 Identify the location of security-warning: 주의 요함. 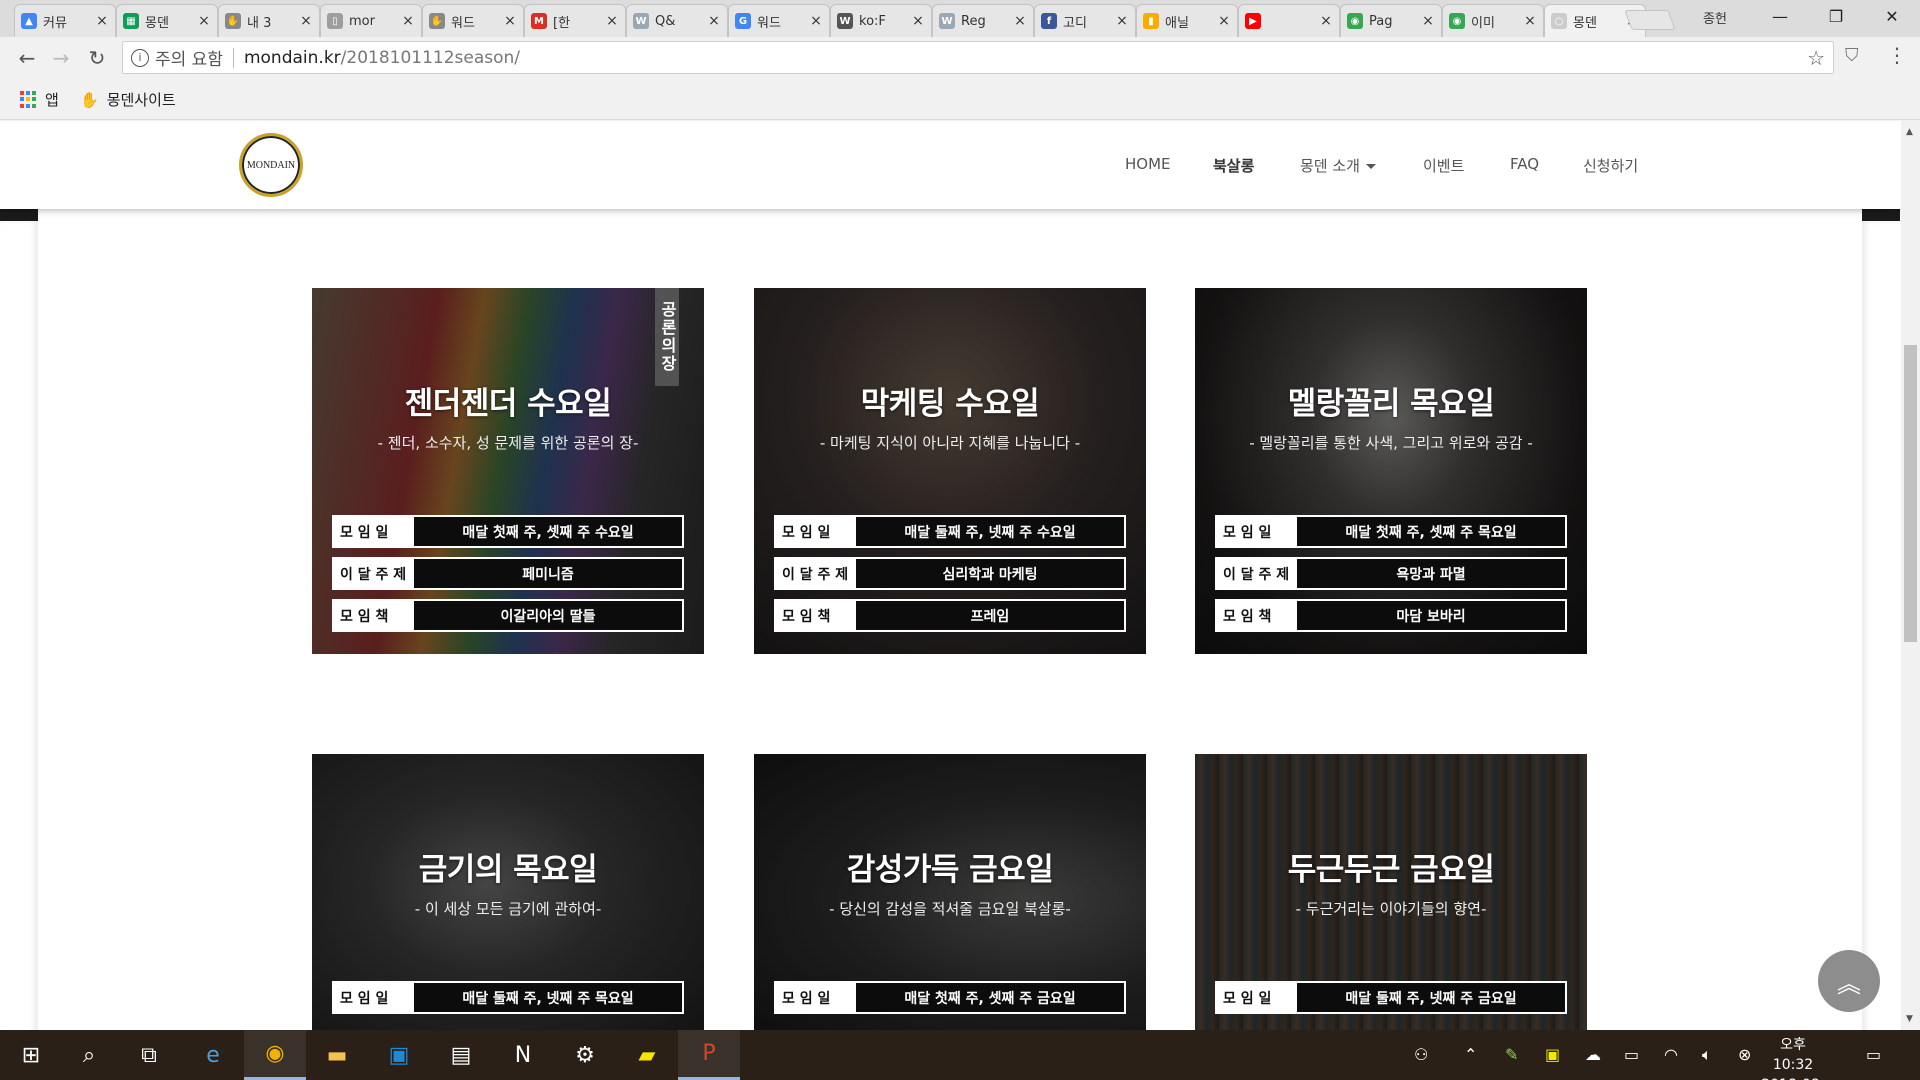
(189, 57).